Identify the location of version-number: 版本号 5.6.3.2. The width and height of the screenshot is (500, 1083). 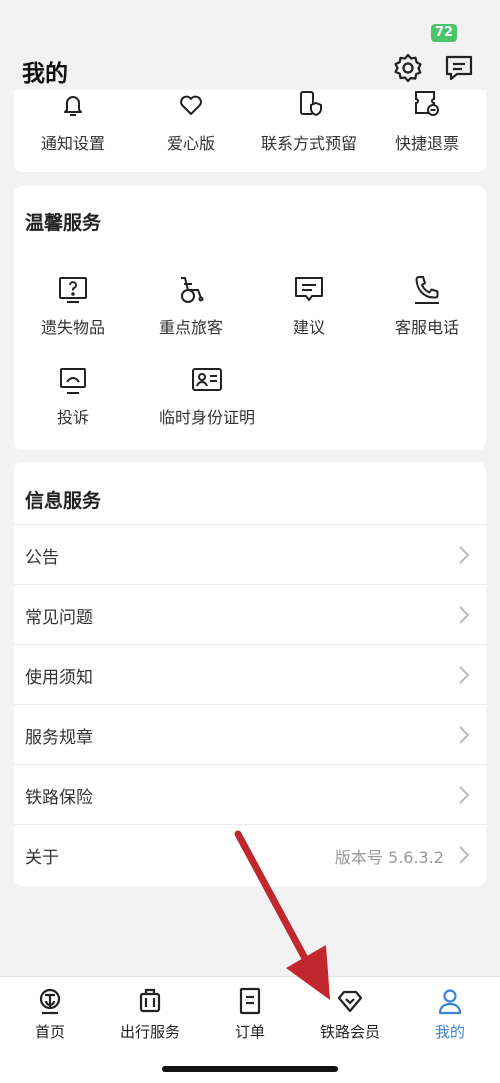
(389, 857).